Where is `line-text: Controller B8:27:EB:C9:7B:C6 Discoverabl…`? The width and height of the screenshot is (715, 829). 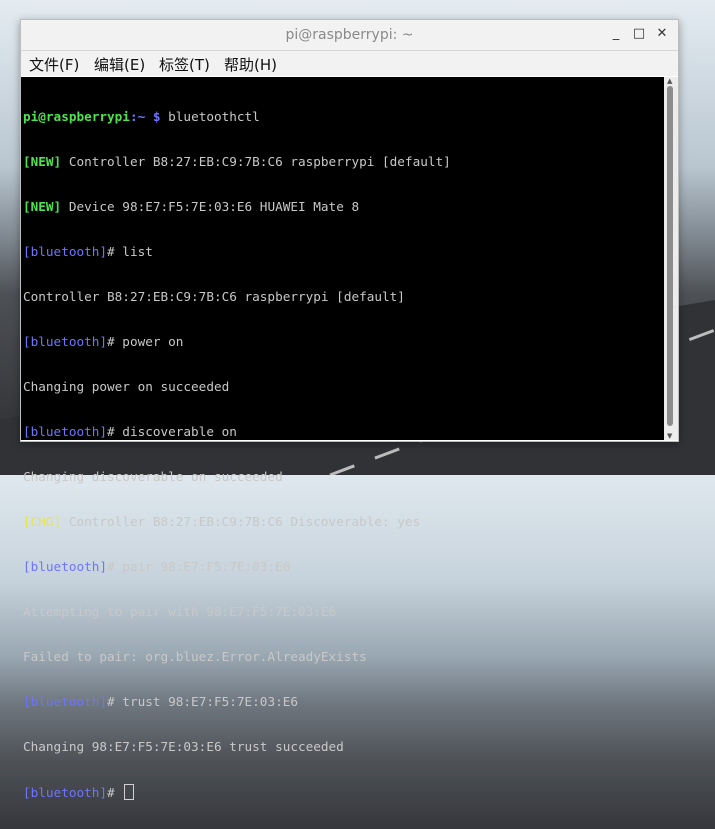 line-text: Controller B8:27:EB:C9:7B:C6 Discoverabl… is located at coordinates (241, 521).